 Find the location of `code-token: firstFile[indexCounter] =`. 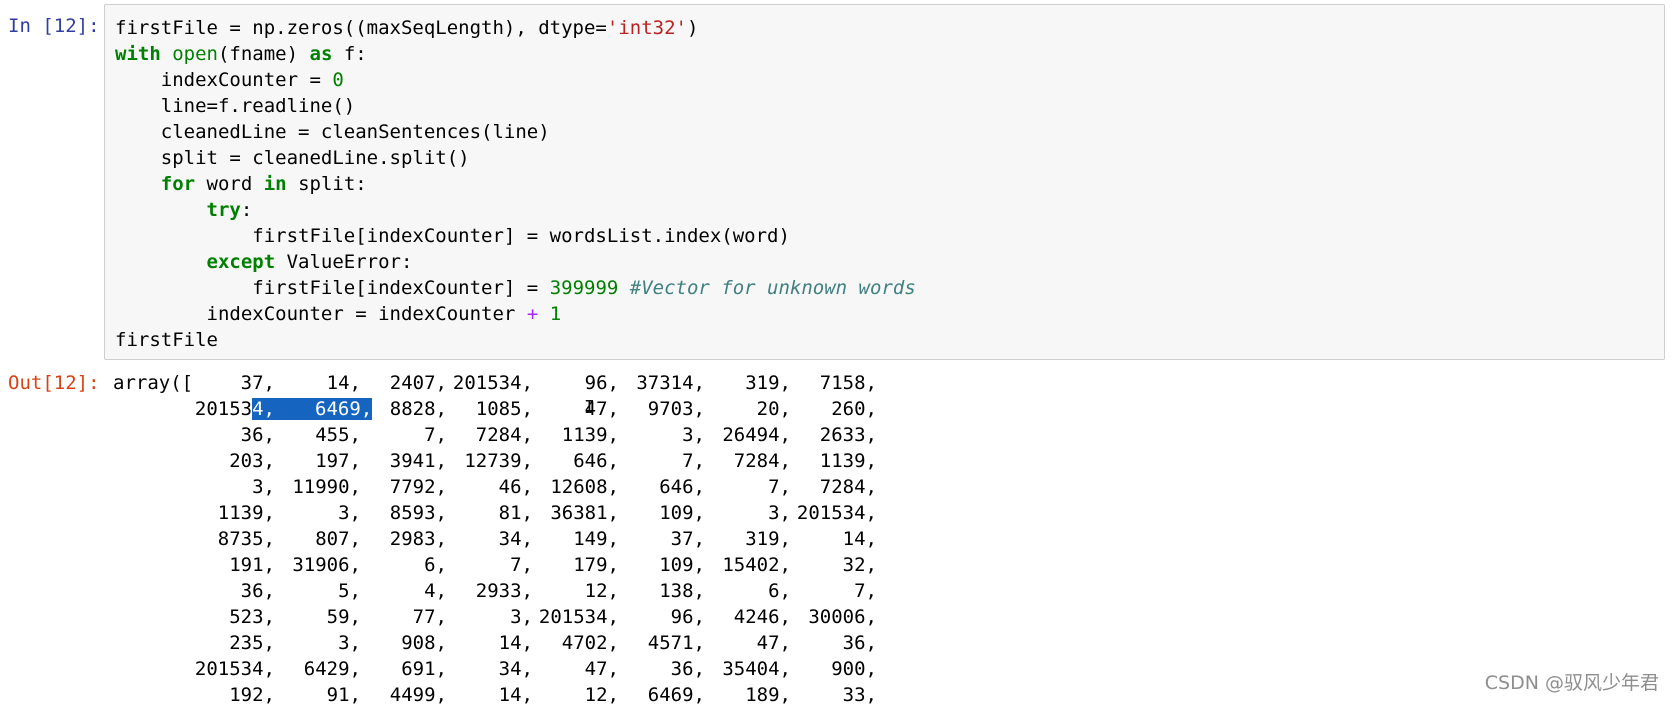

code-token: firstFile[indexCounter] = is located at coordinates (332, 288).